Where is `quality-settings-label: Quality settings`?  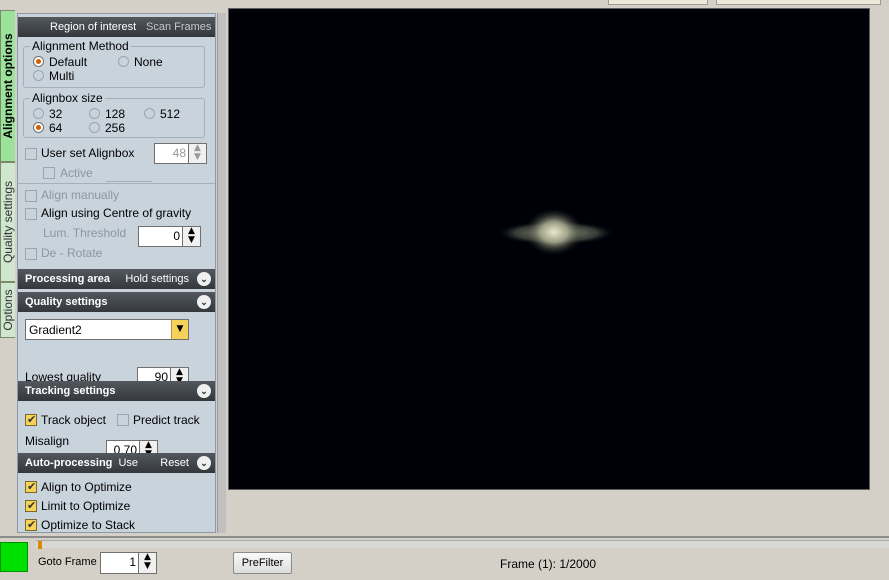
quality-settings-label: Quality settings is located at coordinates (66, 302).